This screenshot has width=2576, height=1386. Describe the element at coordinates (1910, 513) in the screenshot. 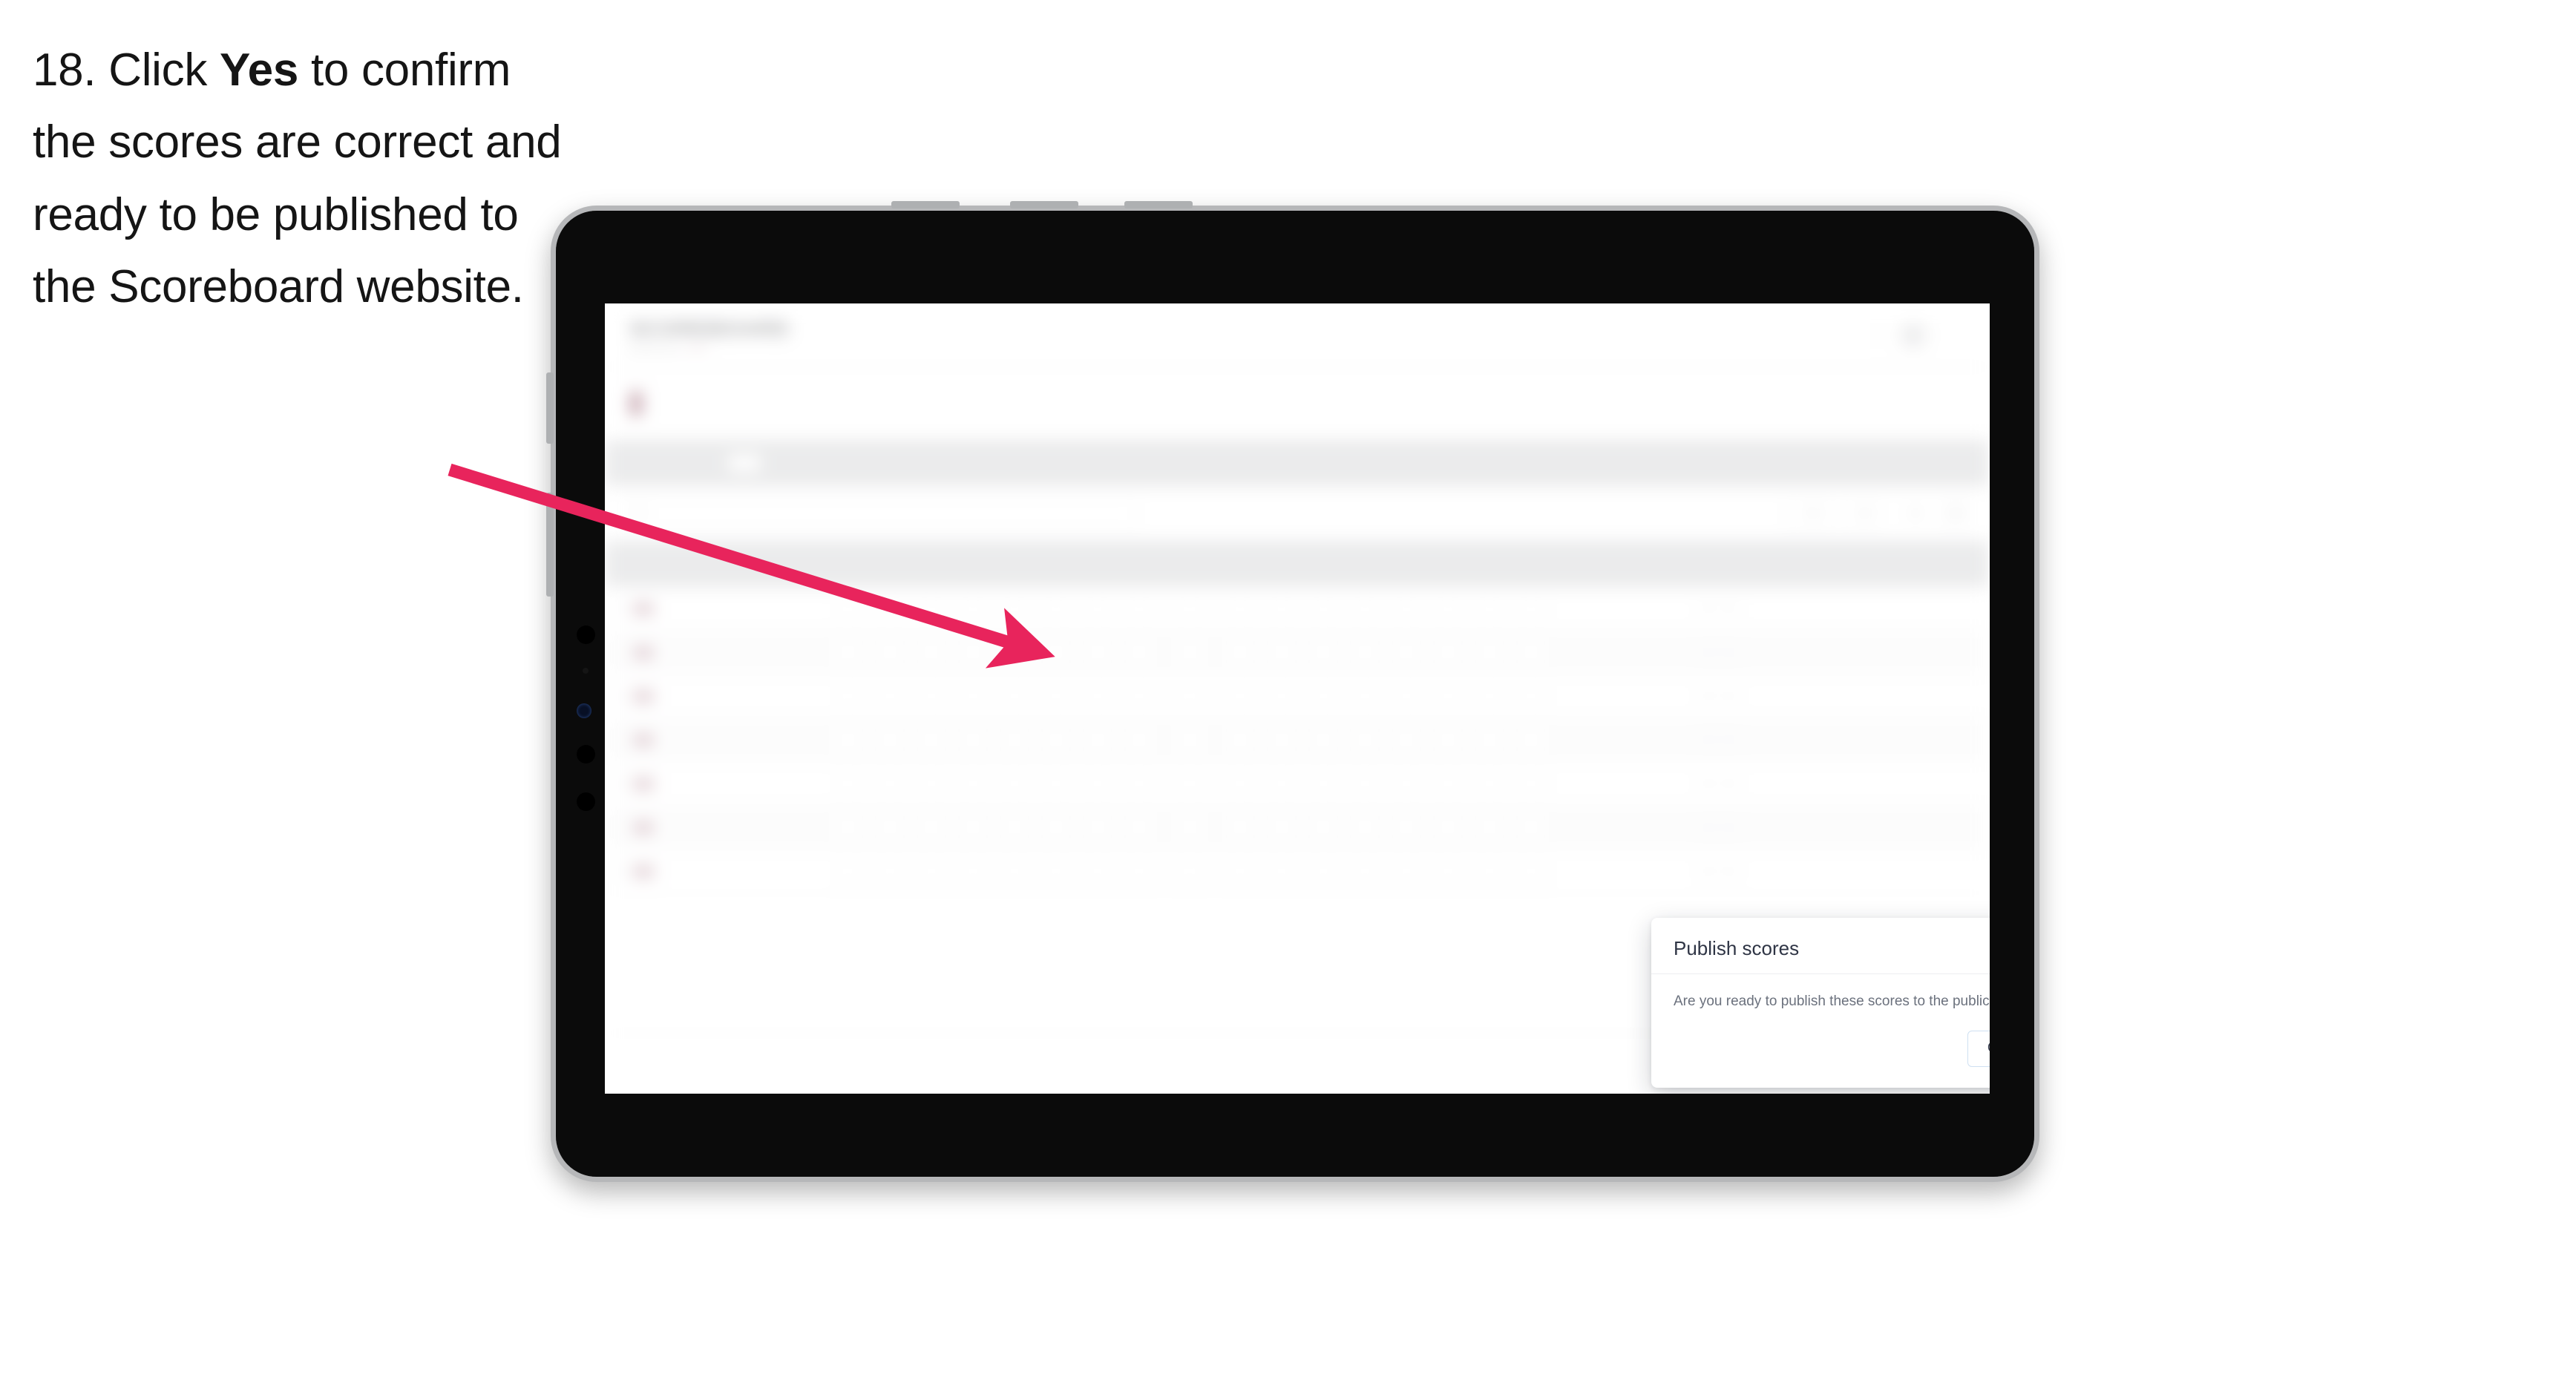

I see `filter-control-3: ▾` at that location.